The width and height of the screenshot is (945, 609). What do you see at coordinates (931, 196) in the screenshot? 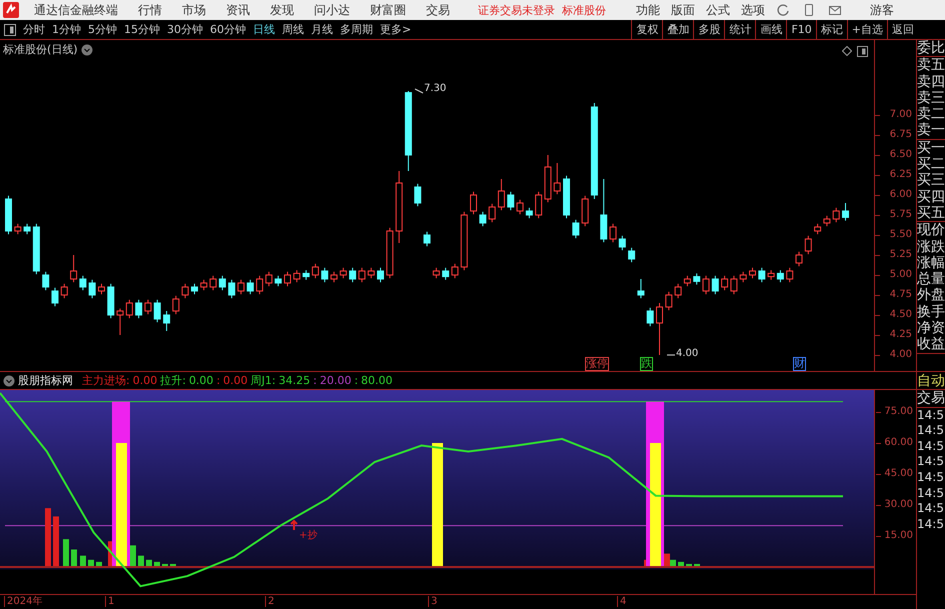
I see `quote-label: 买四` at bounding box center [931, 196].